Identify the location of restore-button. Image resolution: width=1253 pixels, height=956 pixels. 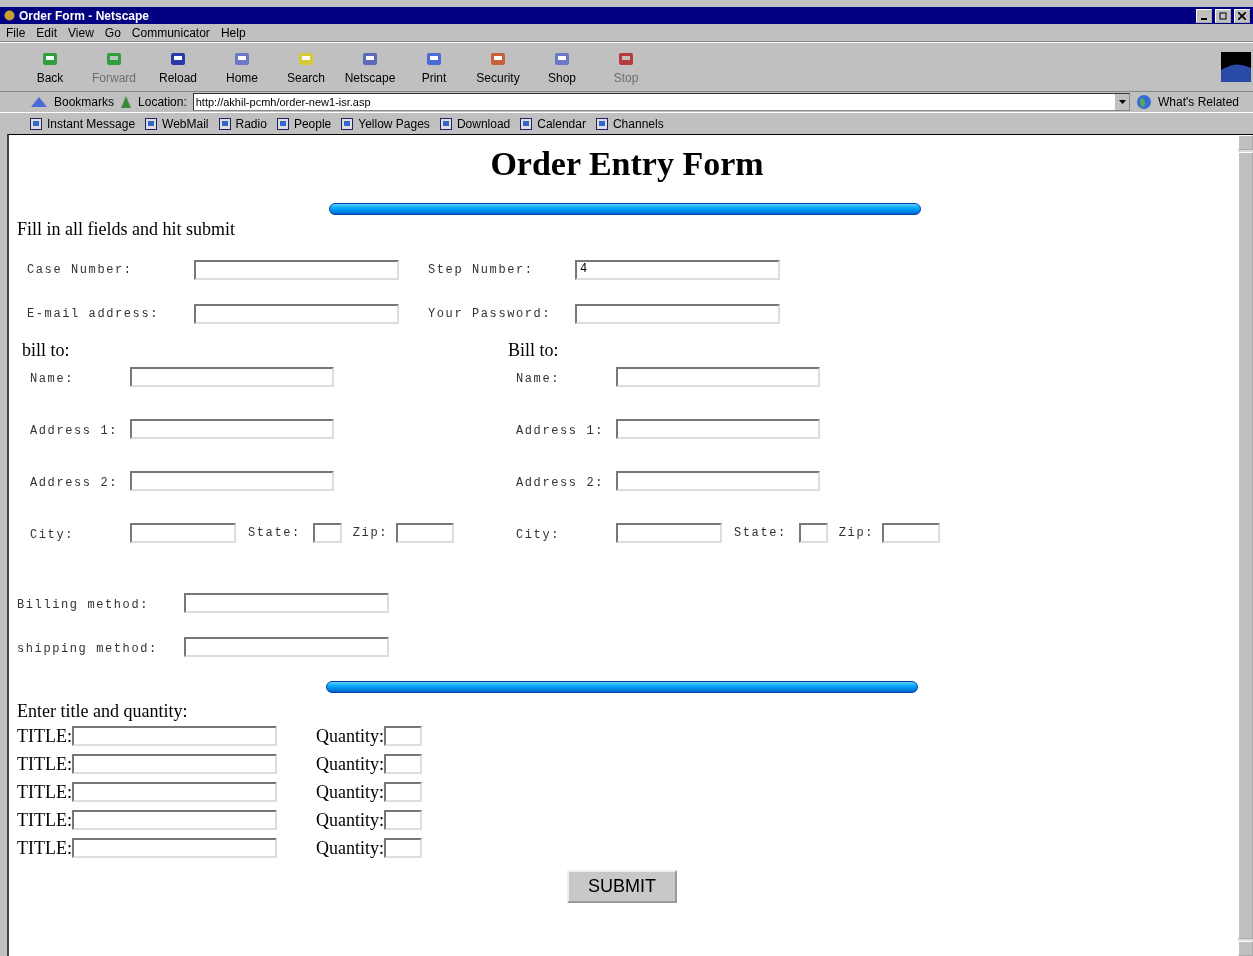
(1223, 15).